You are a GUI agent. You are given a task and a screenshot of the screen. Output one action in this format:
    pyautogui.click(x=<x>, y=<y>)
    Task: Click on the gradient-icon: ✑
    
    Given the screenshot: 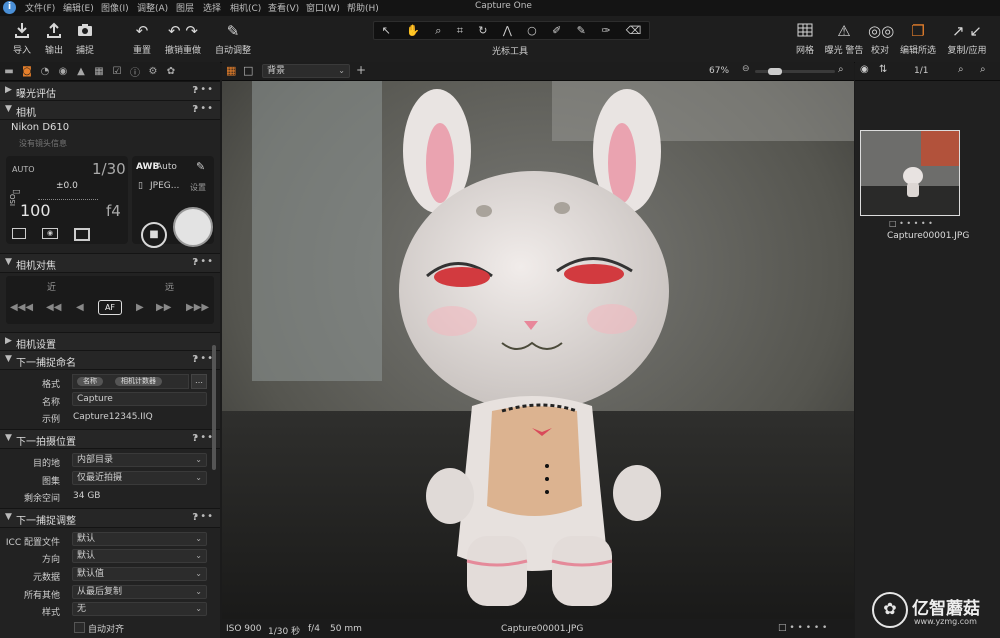 What is the action you would take?
    pyautogui.click(x=605, y=30)
    